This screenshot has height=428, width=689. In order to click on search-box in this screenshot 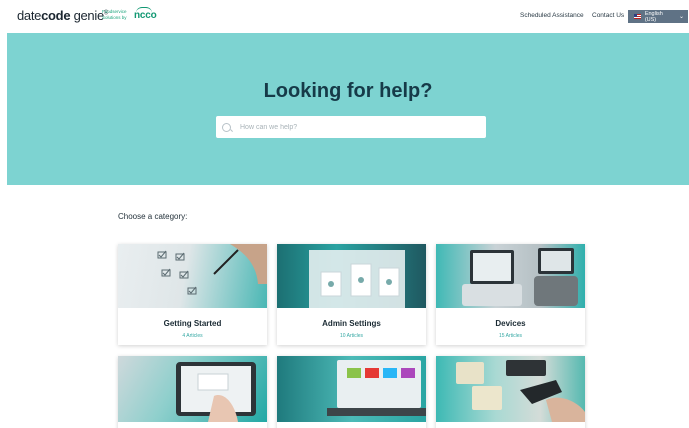, I will do `click(351, 127)`.